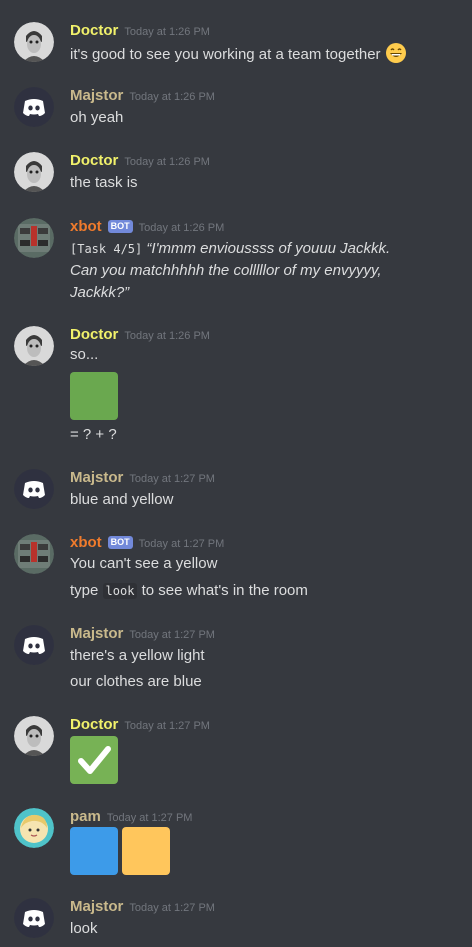  Describe the element at coordinates (34, 828) in the screenshot. I see `avatar-pam` at that location.